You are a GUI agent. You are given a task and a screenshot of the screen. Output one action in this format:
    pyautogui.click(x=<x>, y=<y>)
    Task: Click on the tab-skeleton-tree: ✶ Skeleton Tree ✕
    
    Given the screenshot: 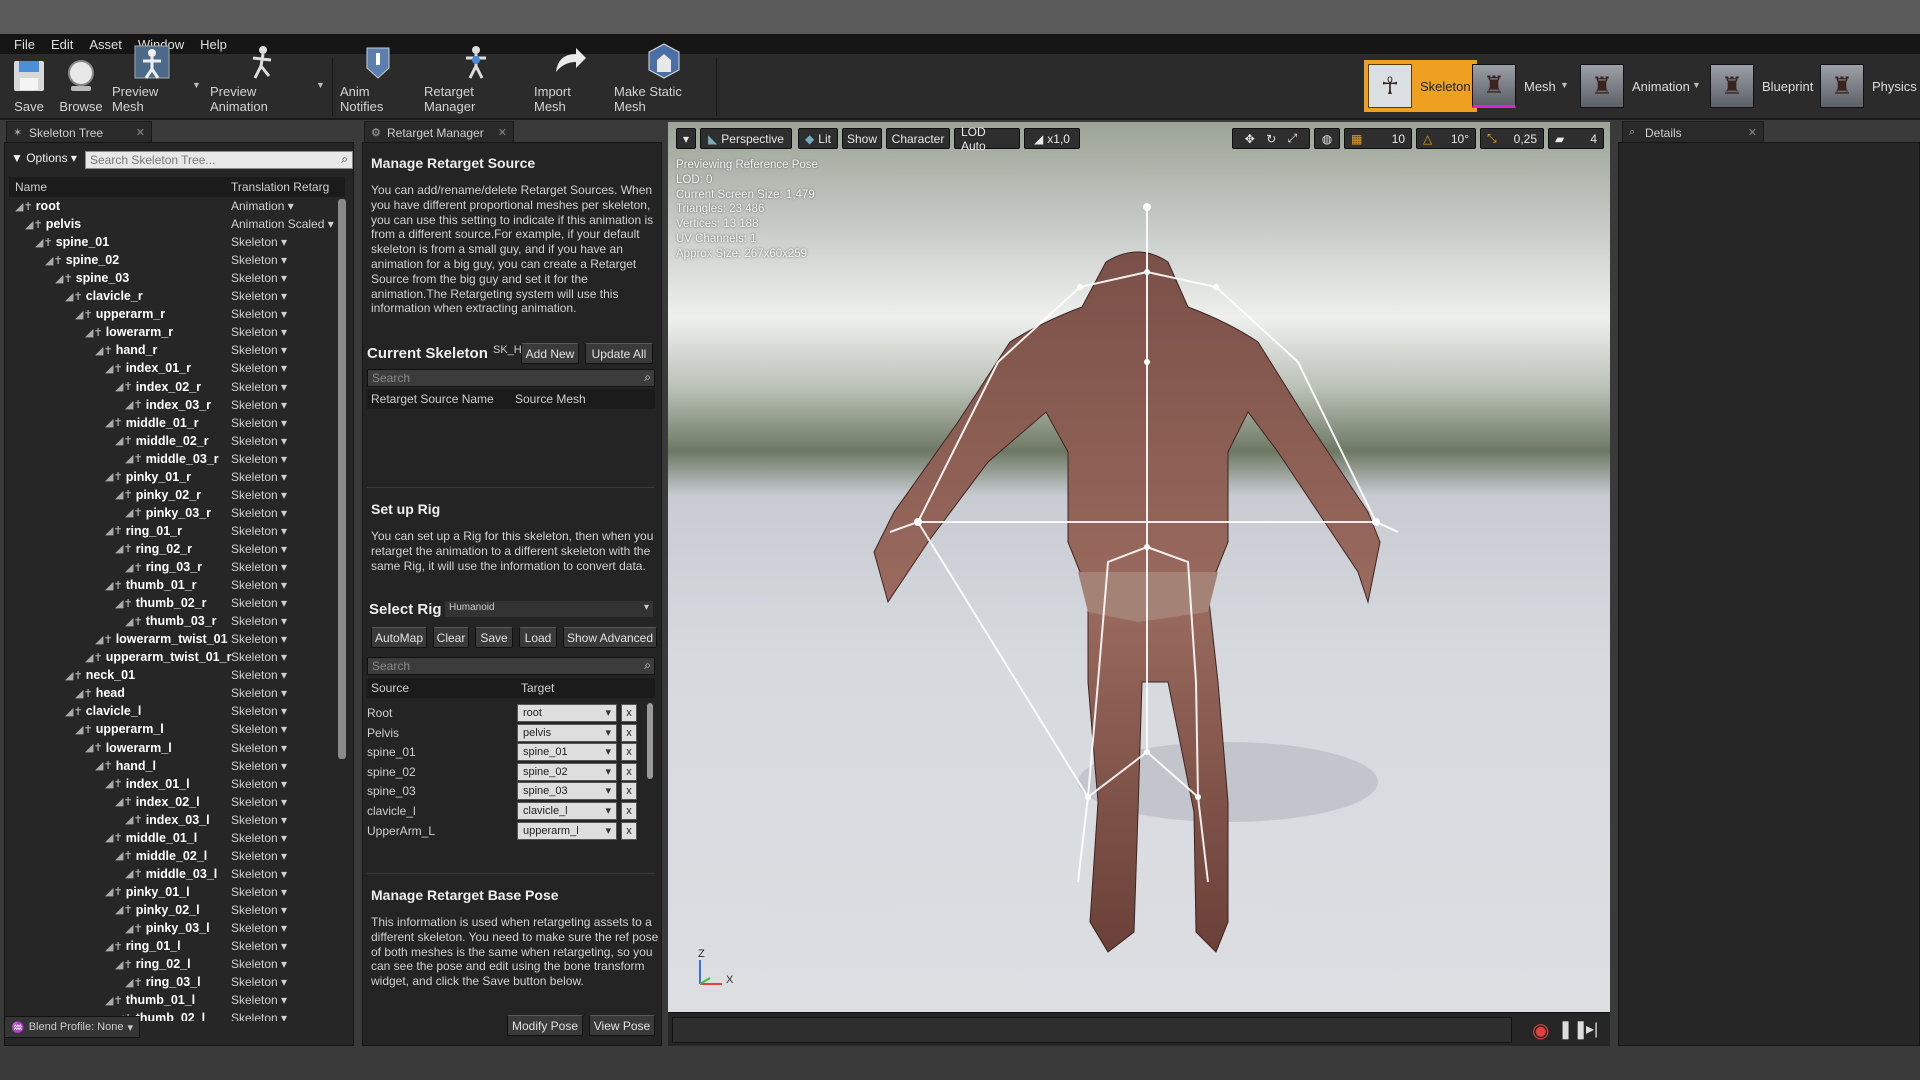 What is the action you would take?
    pyautogui.click(x=79, y=132)
    